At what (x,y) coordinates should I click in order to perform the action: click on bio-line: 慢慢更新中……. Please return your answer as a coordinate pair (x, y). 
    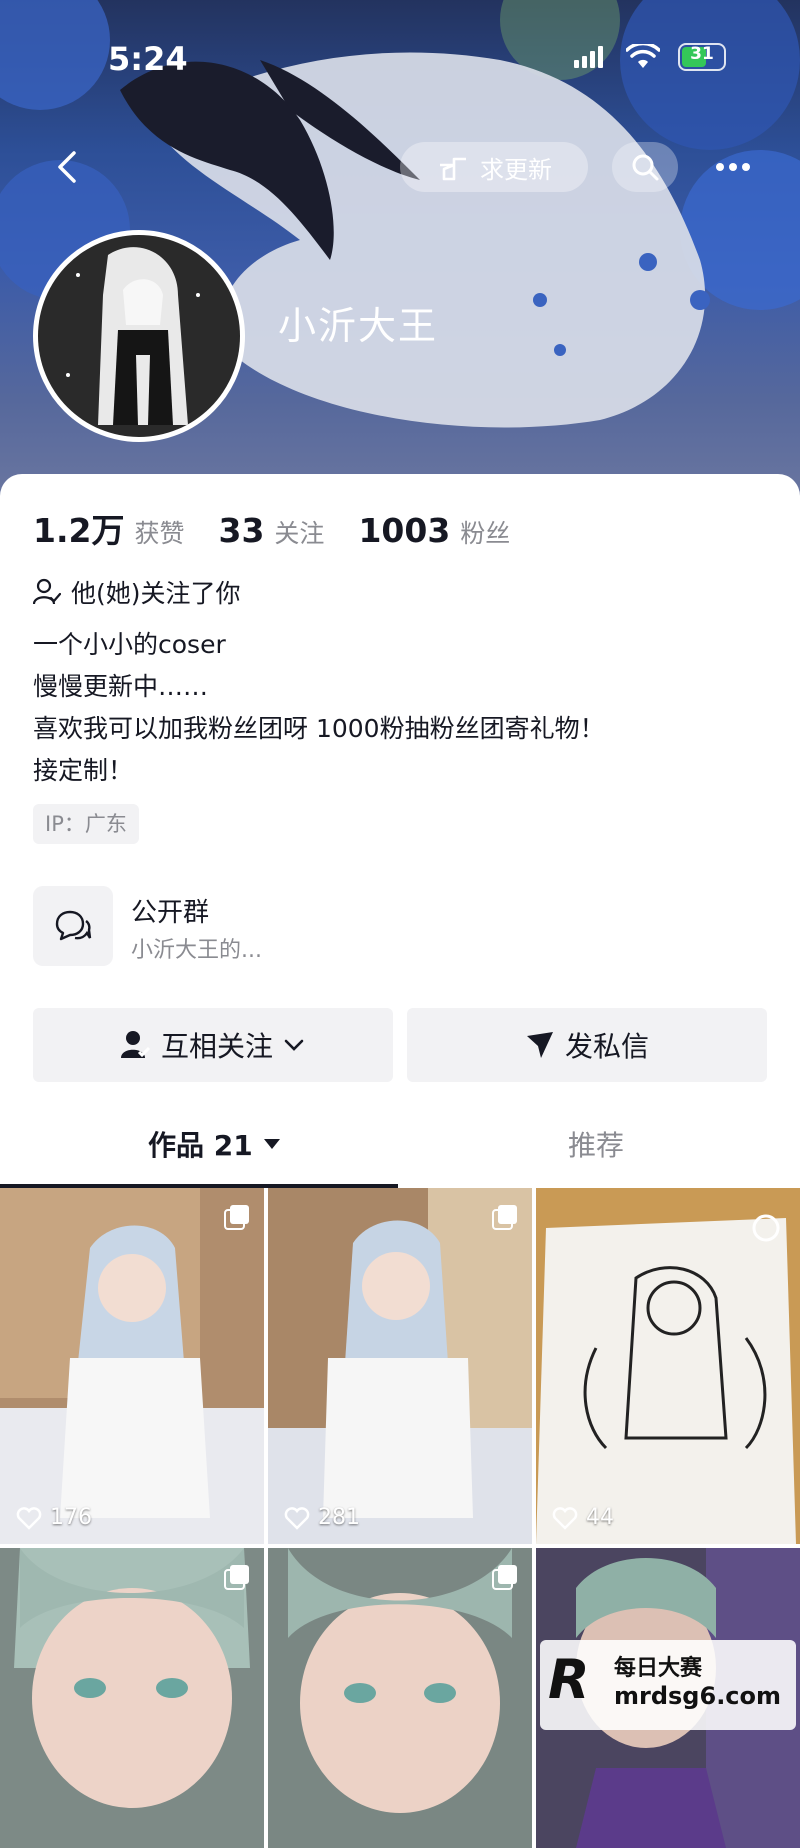
    Looking at the image, I should click on (121, 686).